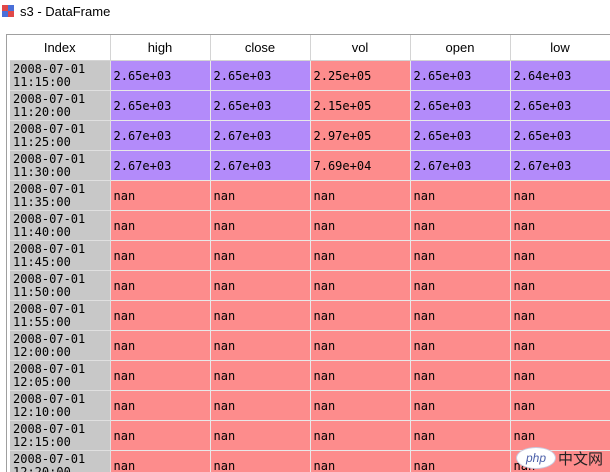 The width and height of the screenshot is (610, 472). Describe the element at coordinates (560, 166) in the screenshot. I see `data-cell-low: 2.67e+03` at that location.